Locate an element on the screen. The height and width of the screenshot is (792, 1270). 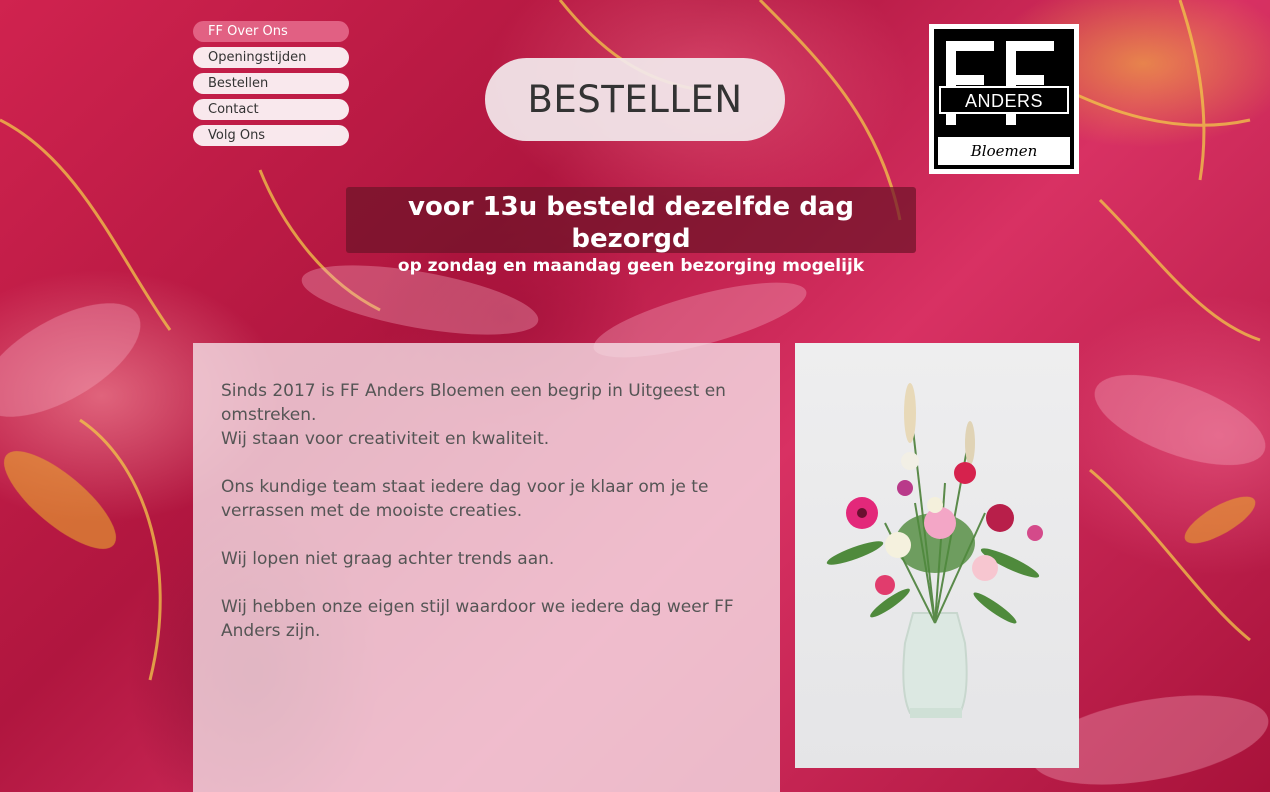
nav-item-openingstijden: Openingstijden is located at coordinates (271, 57).